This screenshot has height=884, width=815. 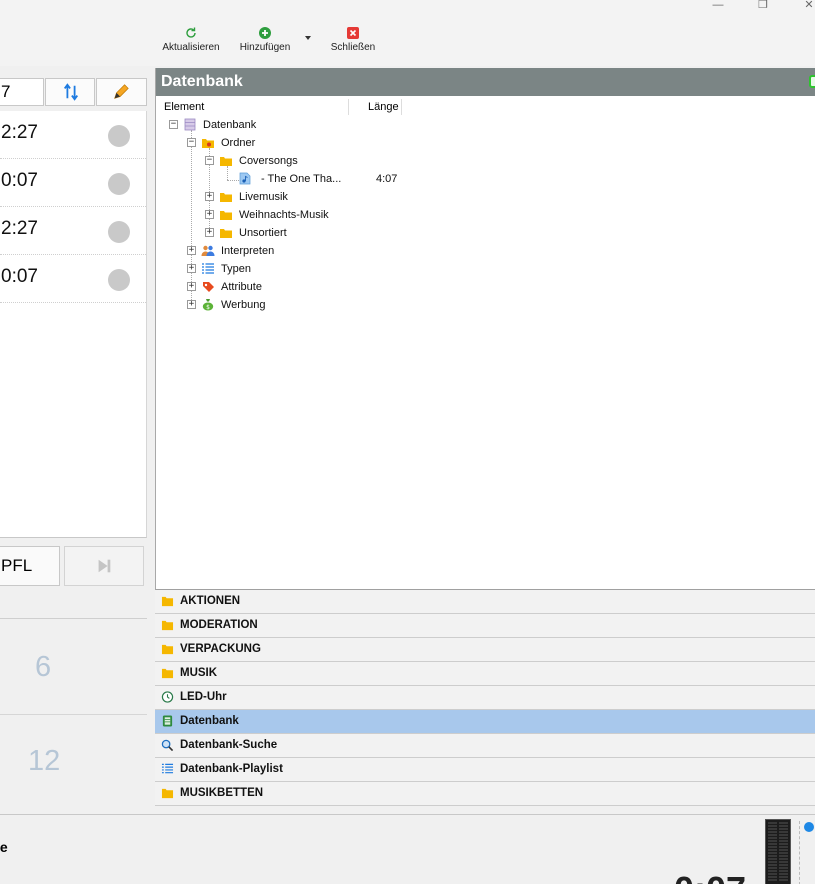 I want to click on music-folder-icon, so click(x=208, y=143).